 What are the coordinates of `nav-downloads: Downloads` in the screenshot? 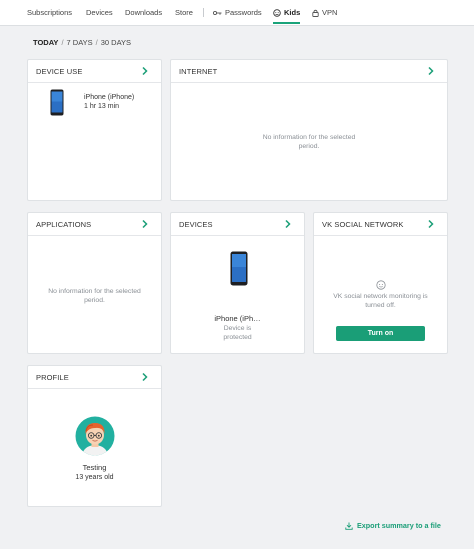 It's located at (143, 12).